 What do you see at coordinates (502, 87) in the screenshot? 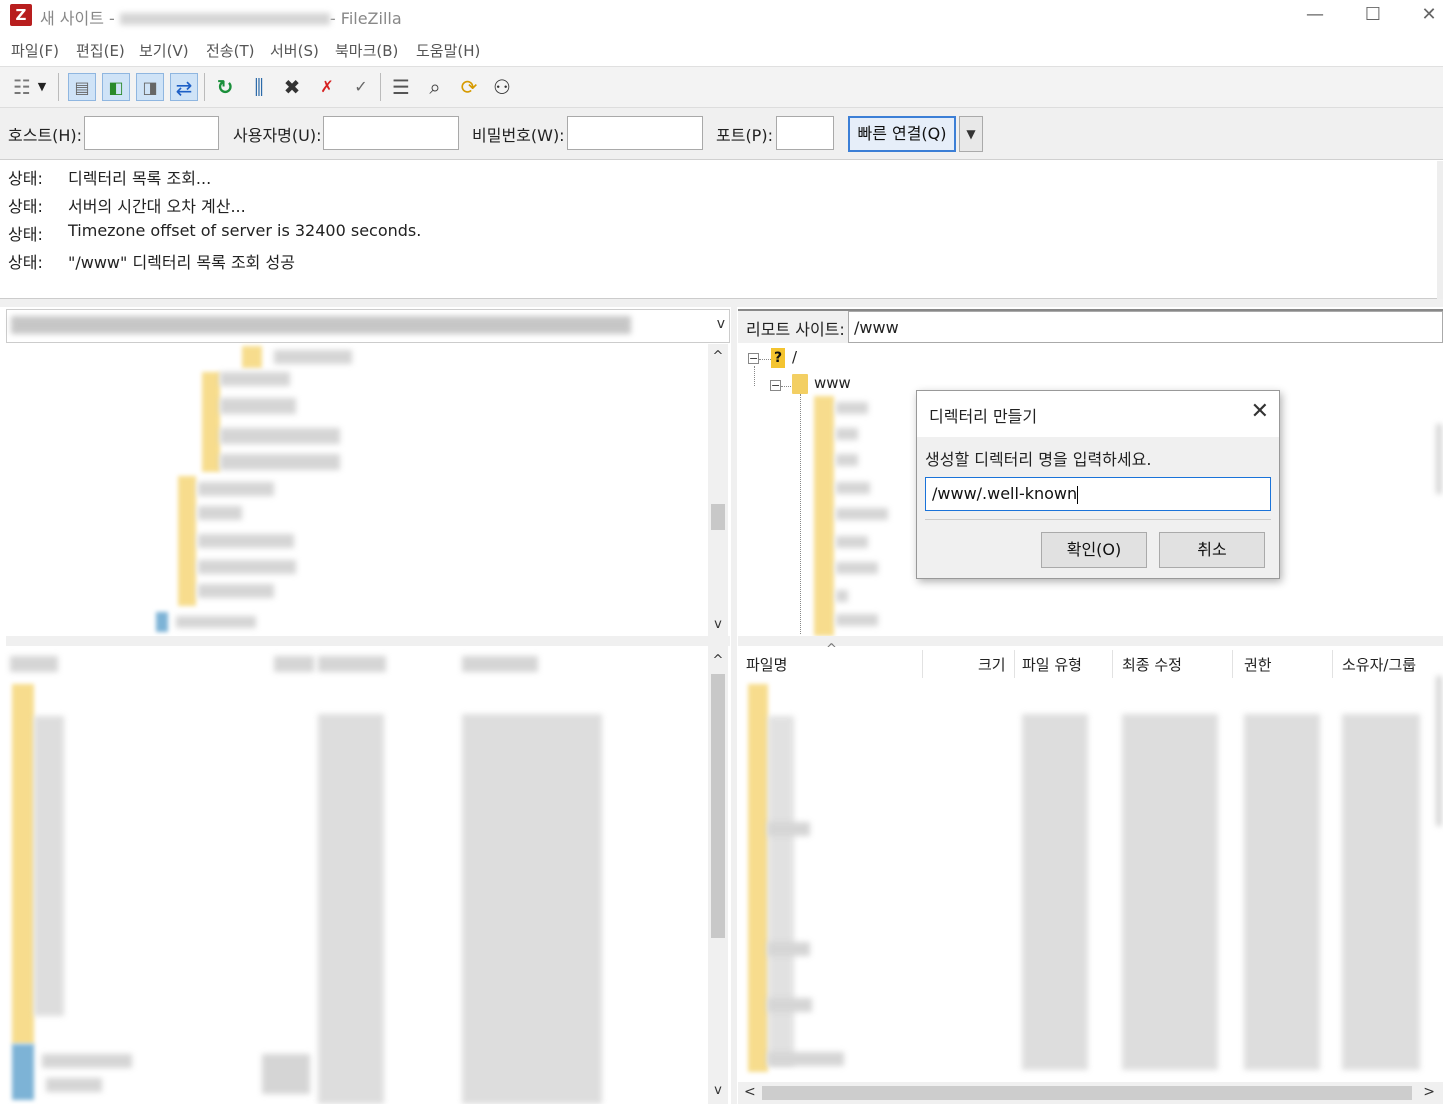
I see `find-icon: ⚇` at bounding box center [502, 87].